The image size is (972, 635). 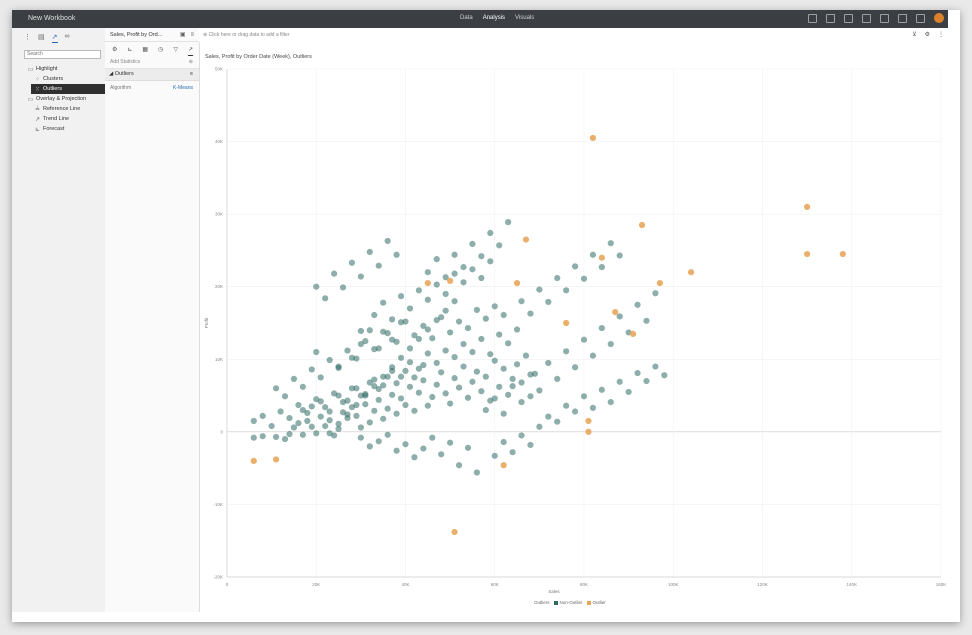 What do you see at coordinates (939, 18) in the screenshot?
I see `avatar` at bounding box center [939, 18].